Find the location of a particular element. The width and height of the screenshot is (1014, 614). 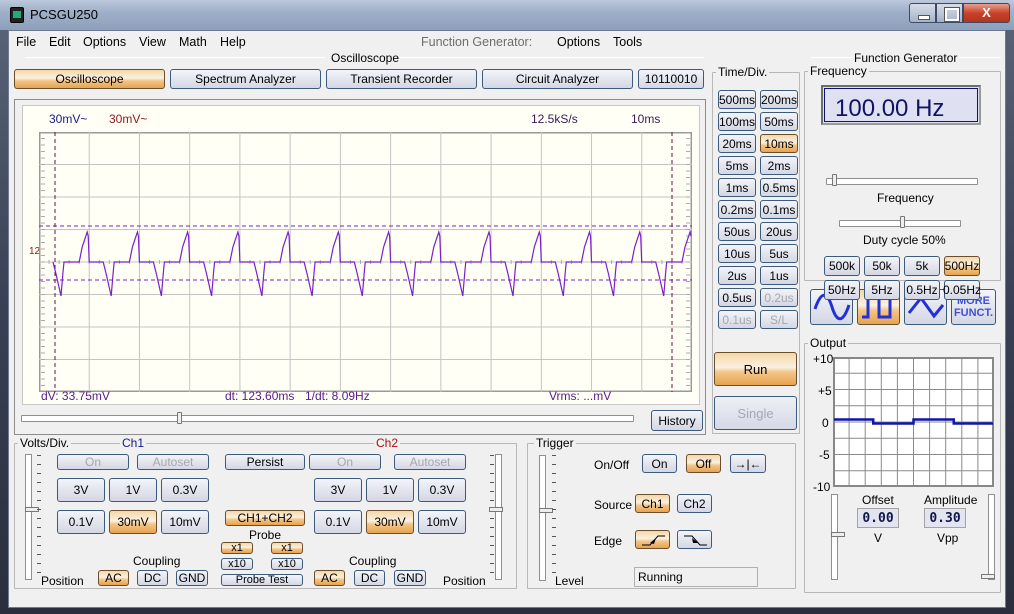

timediv-button-10us: 10us is located at coordinates (737, 253).